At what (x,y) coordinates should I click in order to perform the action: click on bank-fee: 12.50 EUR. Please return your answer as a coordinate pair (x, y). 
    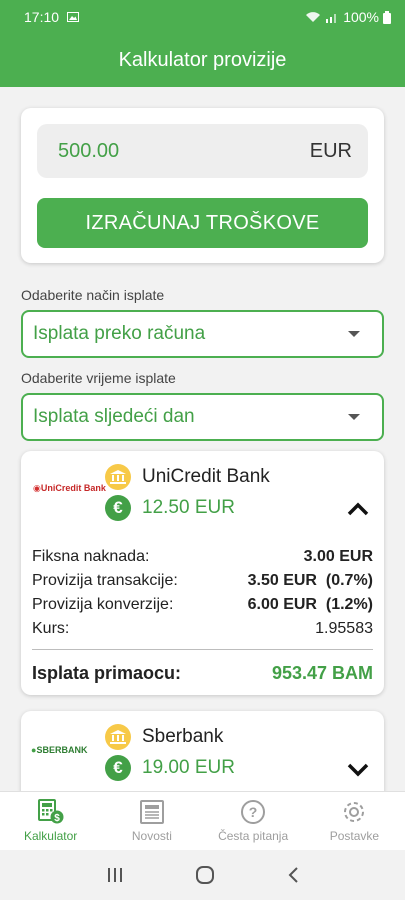
    Looking at the image, I should click on (188, 507).